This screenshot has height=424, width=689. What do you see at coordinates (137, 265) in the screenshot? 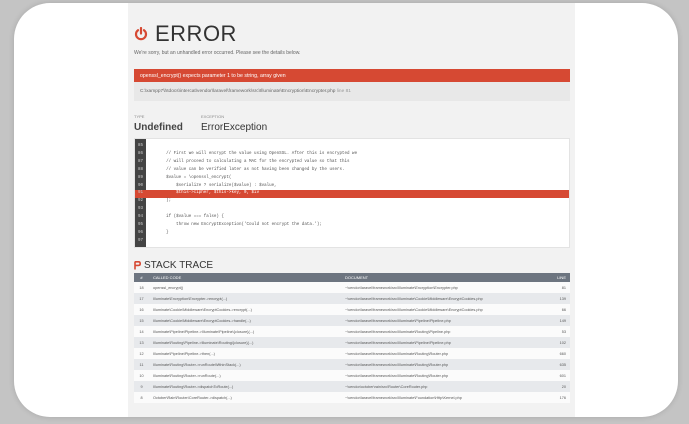
I see `stack-trace-icon` at bounding box center [137, 265].